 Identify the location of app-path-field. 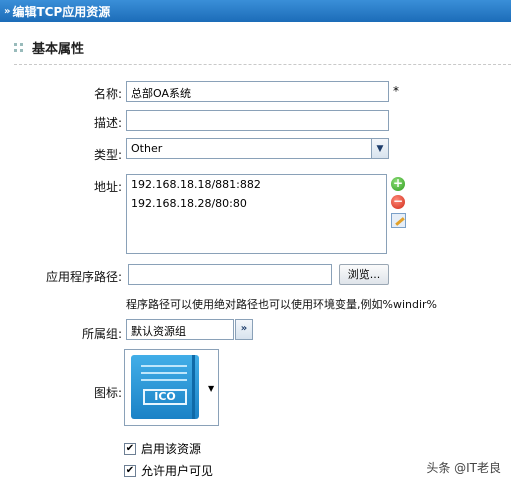
(230, 274).